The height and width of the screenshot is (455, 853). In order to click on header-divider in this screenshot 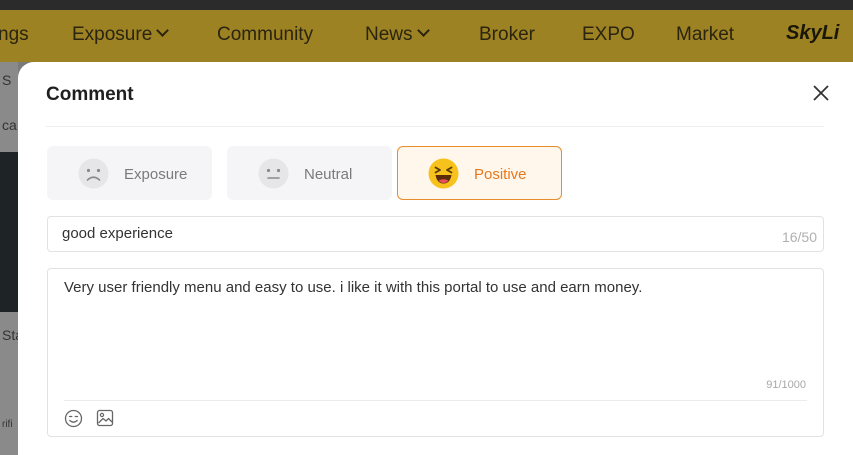, I will do `click(435, 126)`.